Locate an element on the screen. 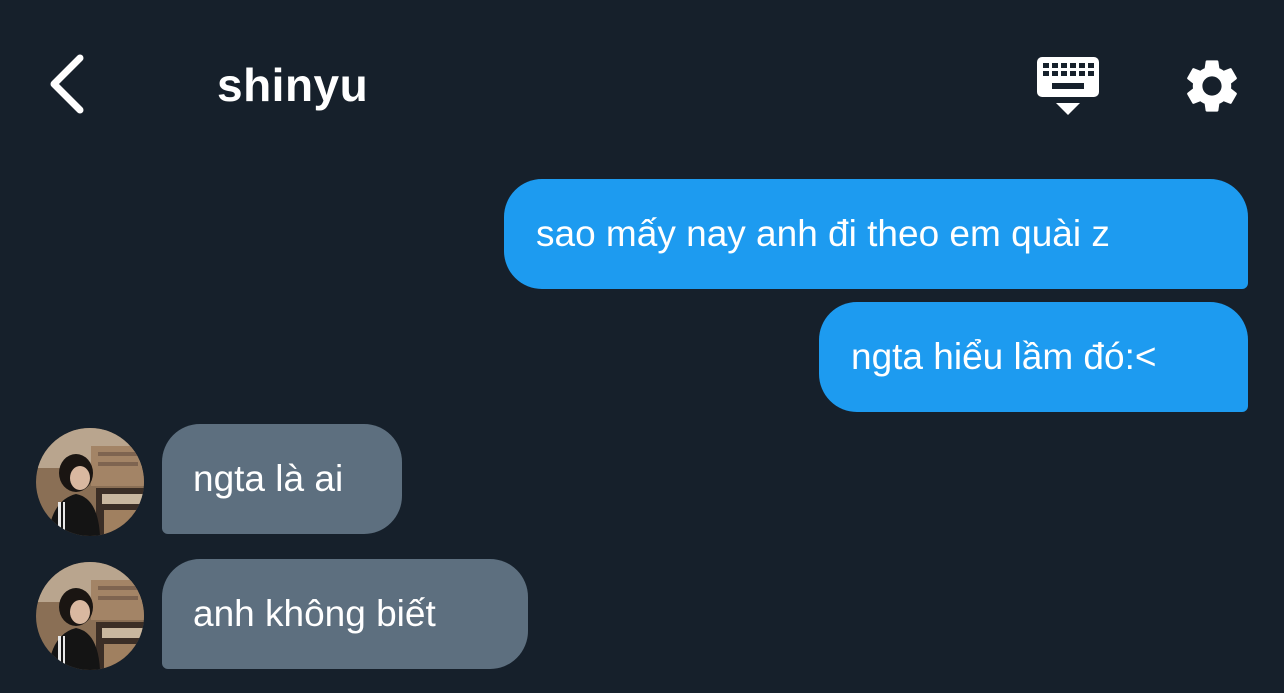 Image resolution: width=1284 pixels, height=693 pixels. message-text: anh không biết is located at coordinates (314, 613).